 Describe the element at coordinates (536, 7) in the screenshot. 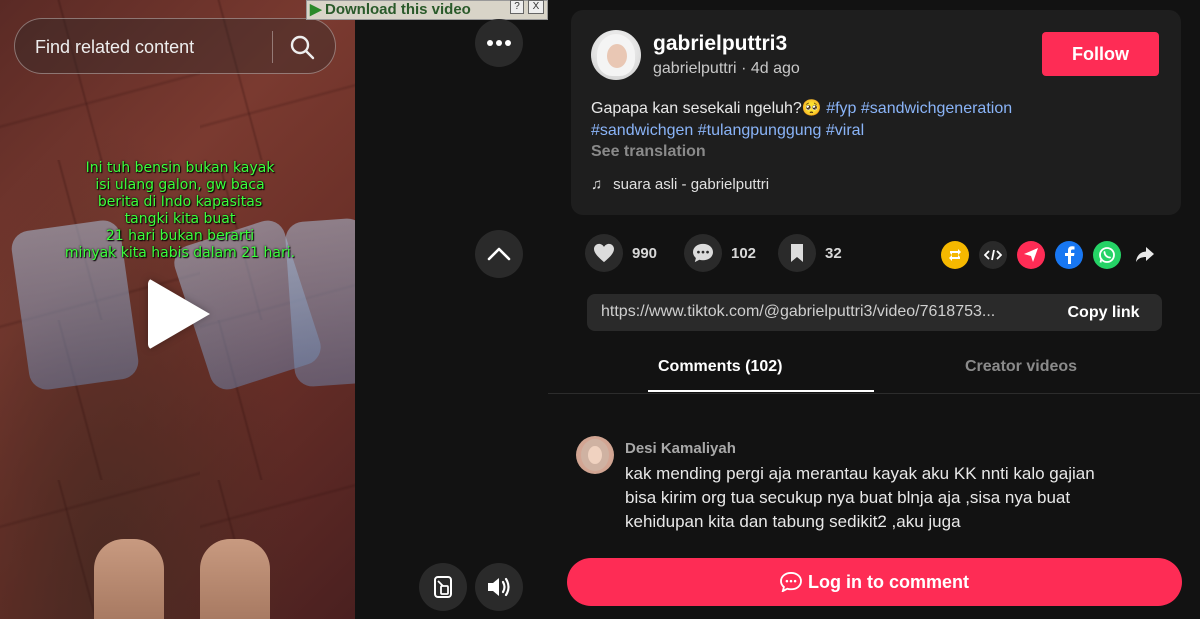

I see `download-close-button: X` at that location.